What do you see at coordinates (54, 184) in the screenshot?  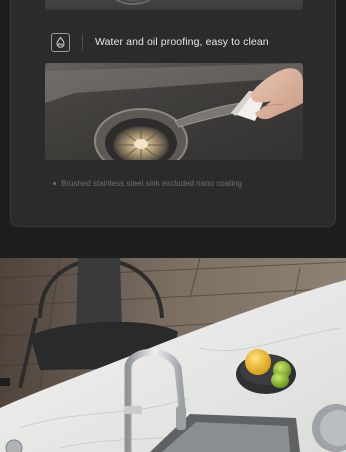 I see `bullet-icon` at bounding box center [54, 184].